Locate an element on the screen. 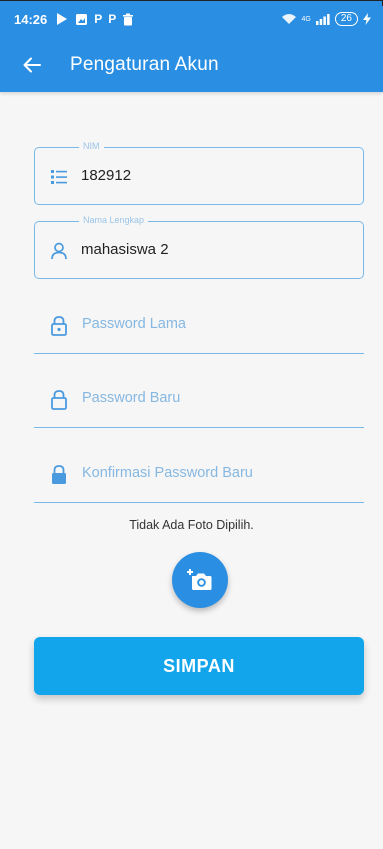 Image resolution: width=383 pixels, height=849 pixels. konfirmasi-password-placeholder: Konfirmasi Password Baru is located at coordinates (167, 473).